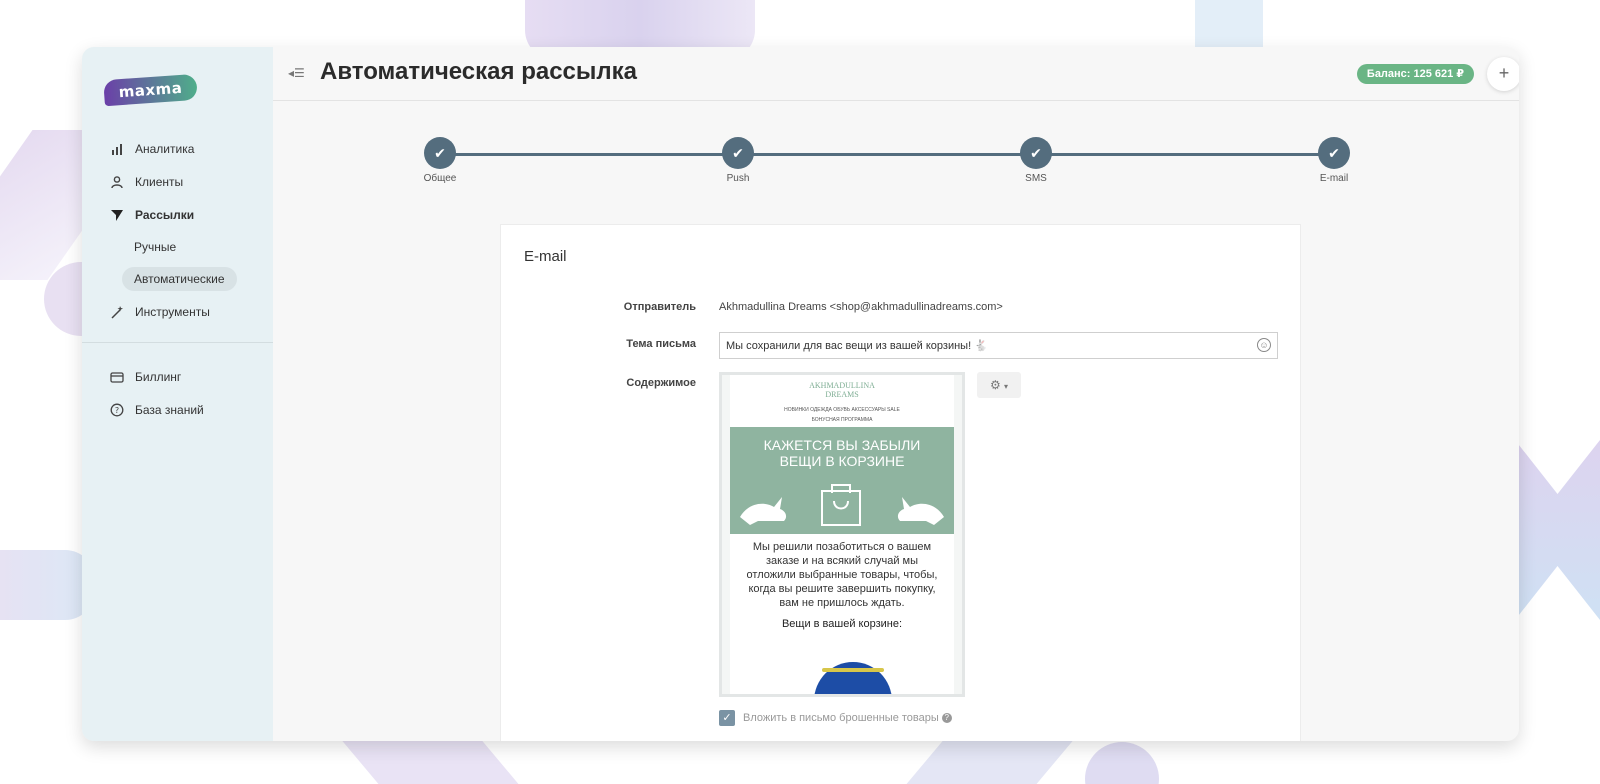 This screenshot has height=784, width=1600. What do you see at coordinates (661, 383) in the screenshot?
I see `content-label: Содержимое` at bounding box center [661, 383].